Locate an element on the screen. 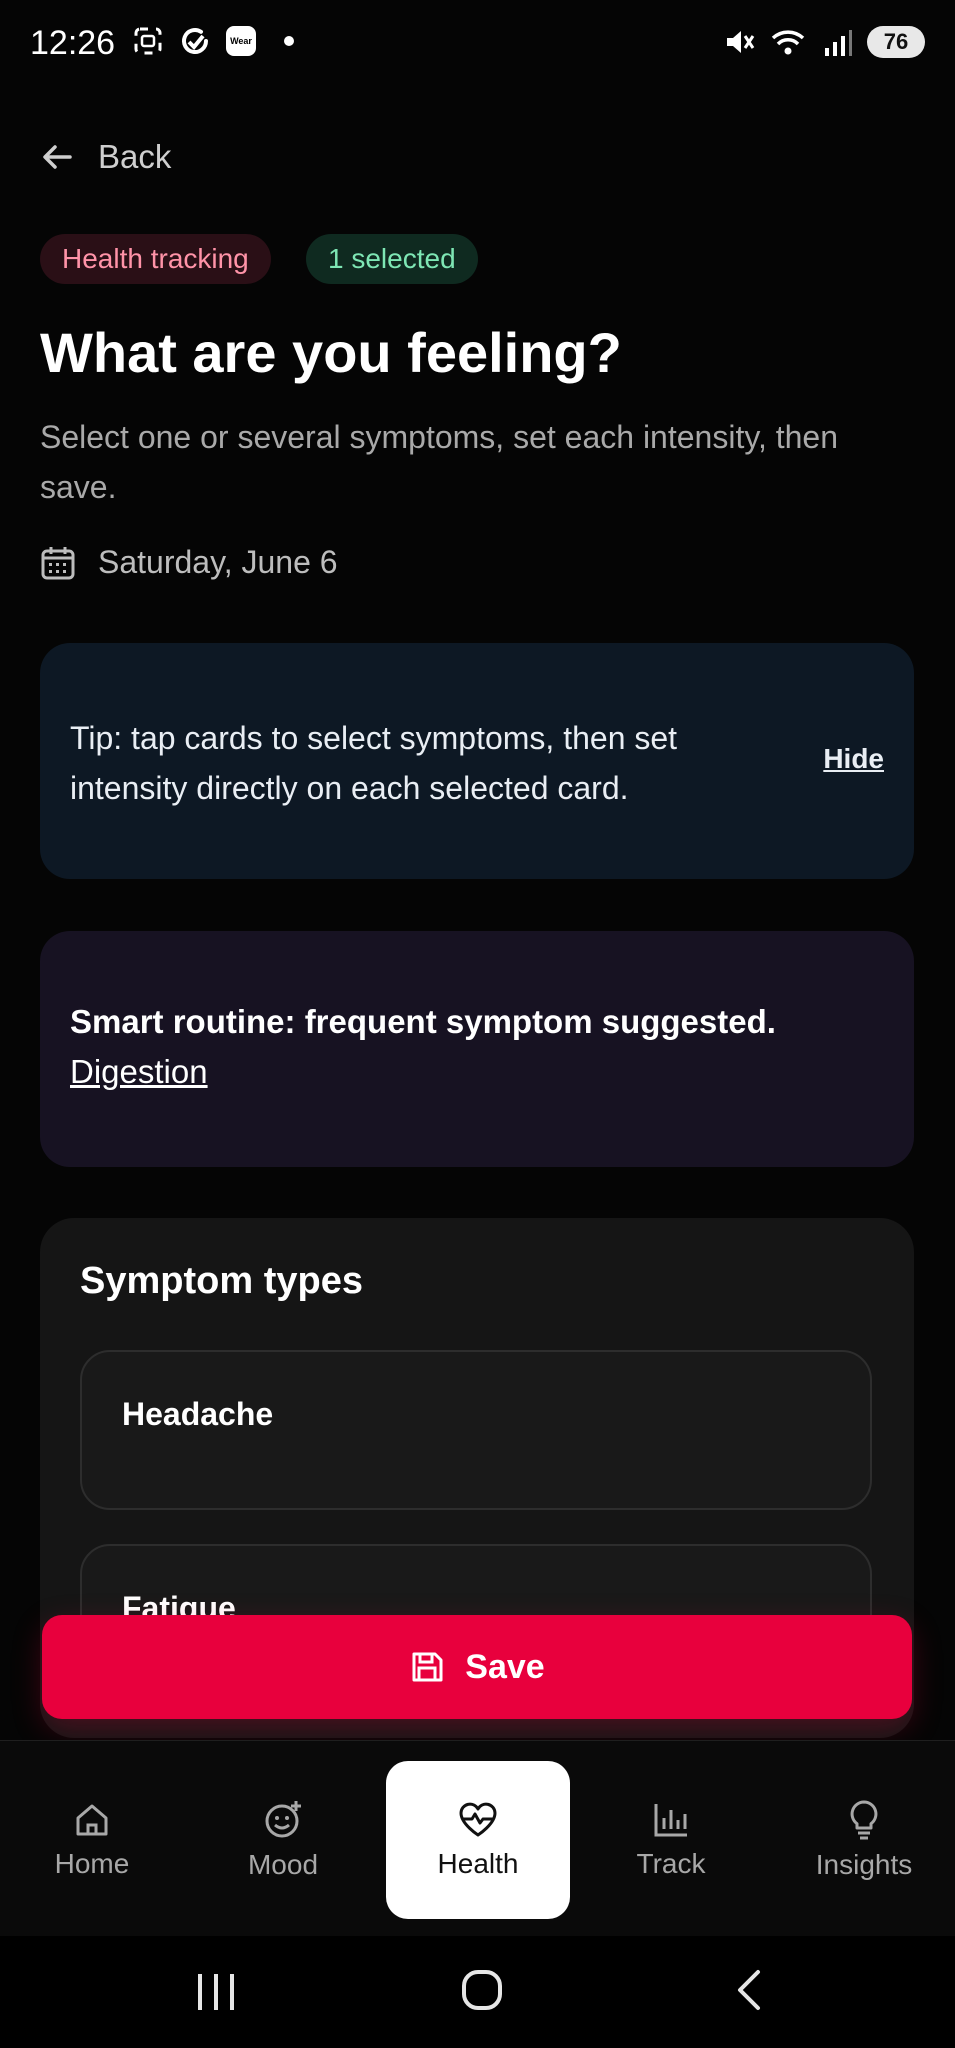  symptom-types-heading: Symptom types is located at coordinates (221, 1281).